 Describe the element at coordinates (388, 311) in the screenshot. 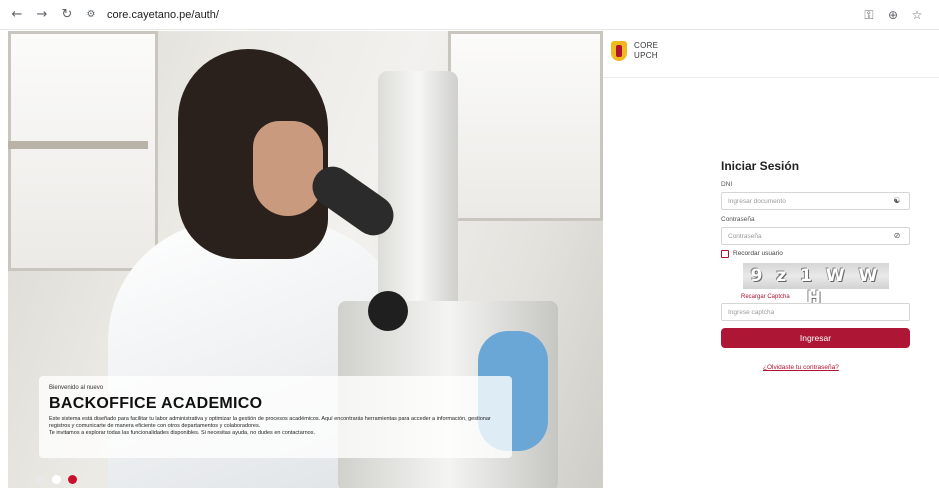

I see `microscope-knob` at that location.